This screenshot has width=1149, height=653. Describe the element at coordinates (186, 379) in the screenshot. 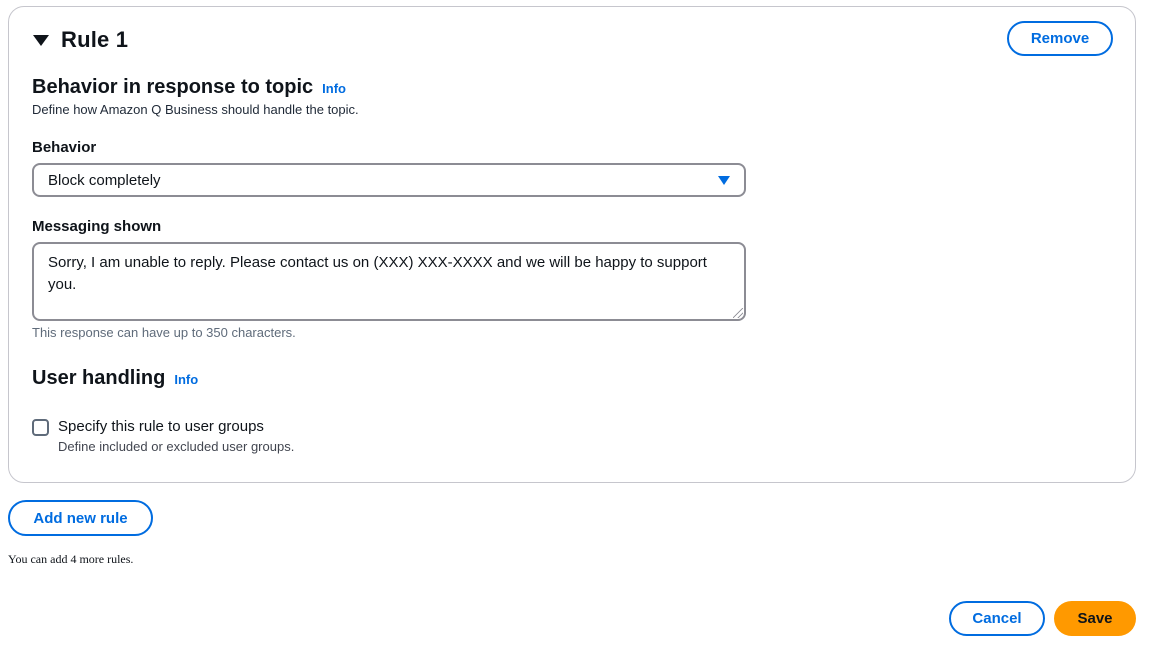

I see `user-handling-info-link: Info` at that location.